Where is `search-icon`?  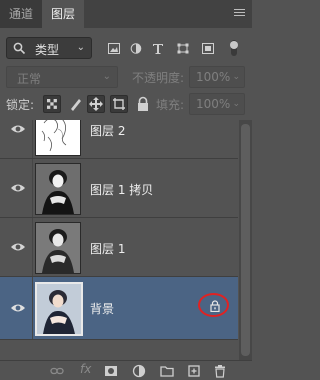
search-icon is located at coordinates (19, 48).